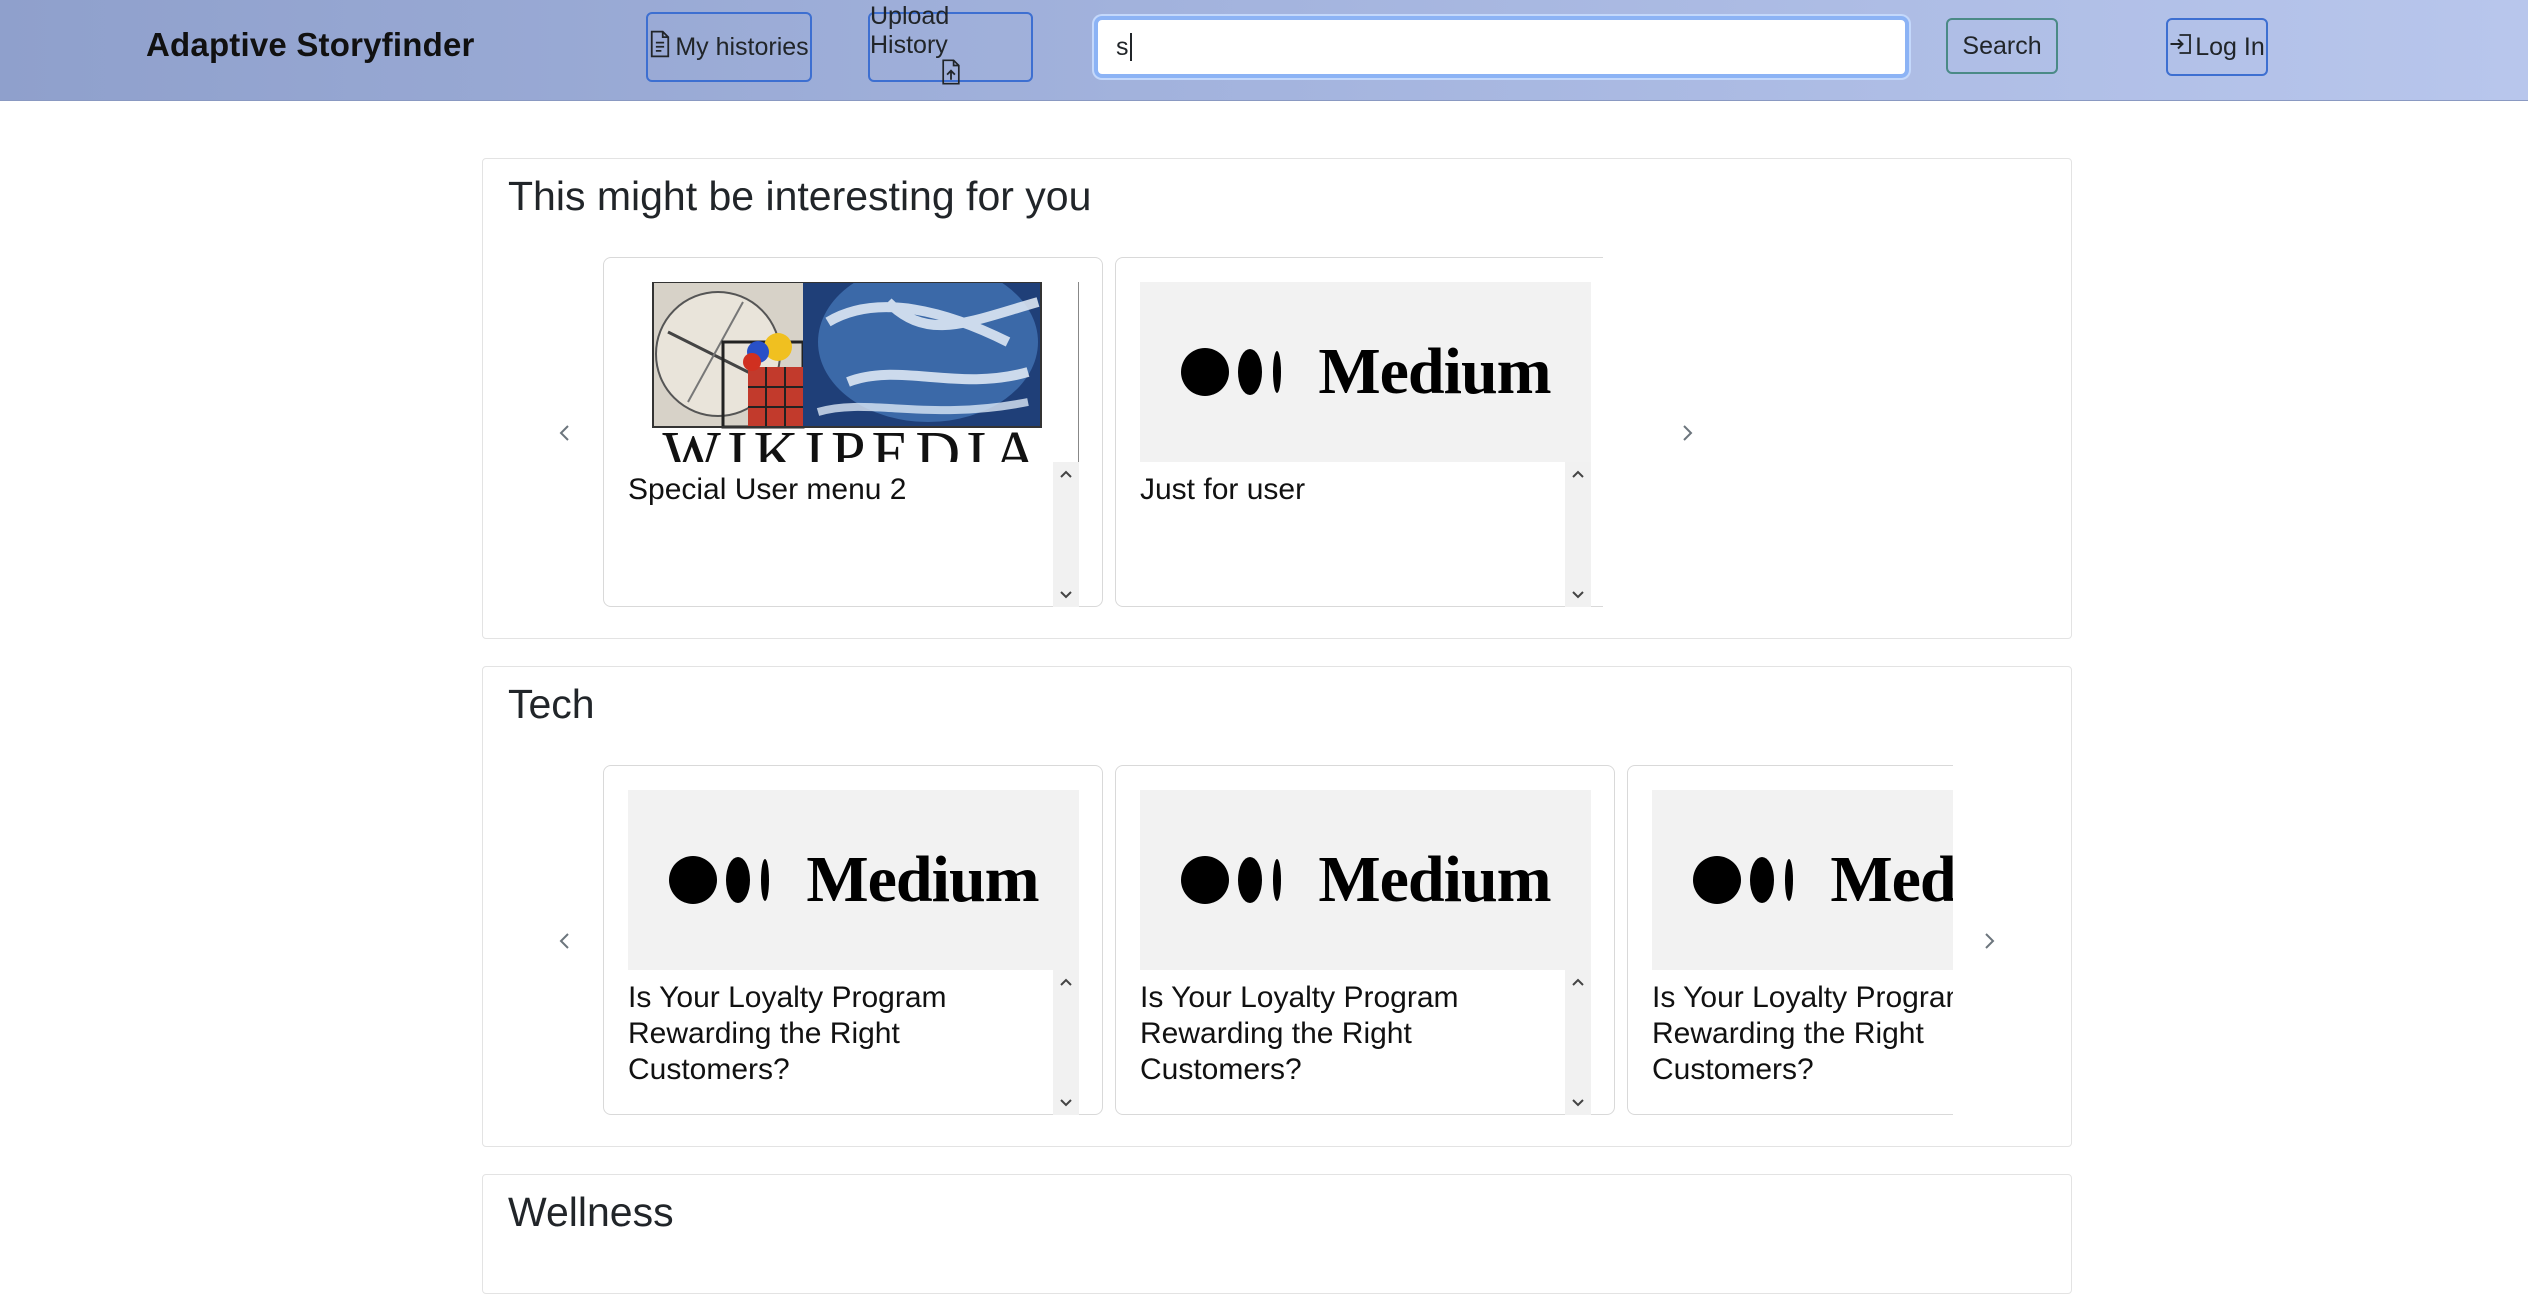 This screenshot has height=1294, width=2528. What do you see at coordinates (591, 1212) in the screenshot?
I see `section-title: Wellness` at bounding box center [591, 1212].